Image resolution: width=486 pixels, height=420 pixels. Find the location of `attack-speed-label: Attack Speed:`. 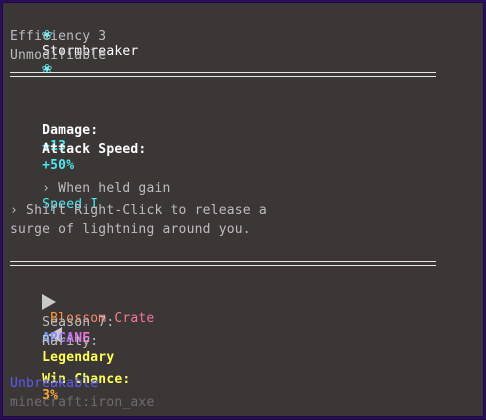

attack-speed-label: Attack Speed: is located at coordinates (94, 149).